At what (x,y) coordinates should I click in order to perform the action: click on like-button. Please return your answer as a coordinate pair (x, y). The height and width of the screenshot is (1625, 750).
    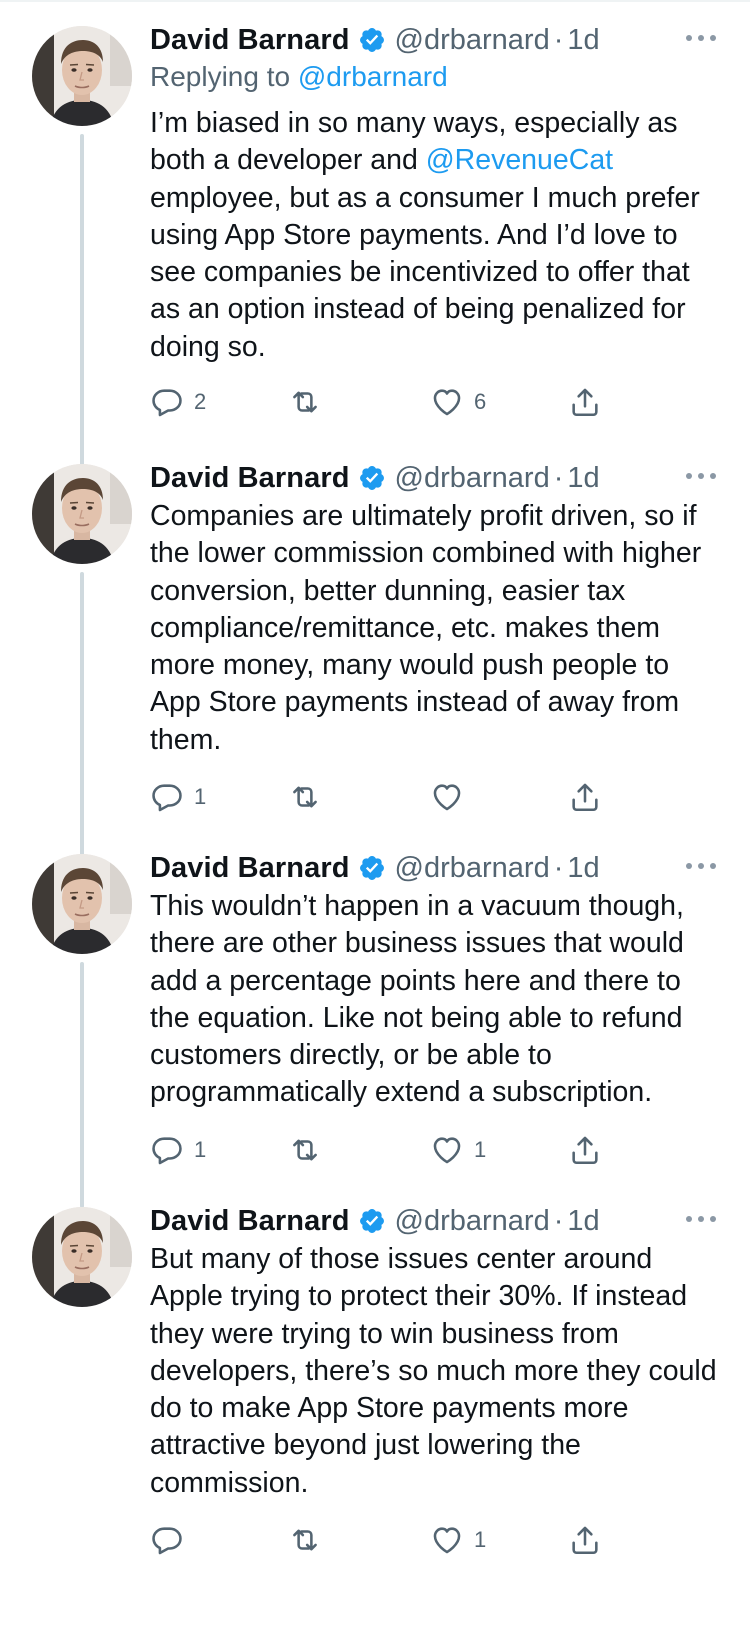
    Looking at the image, I should click on (447, 797).